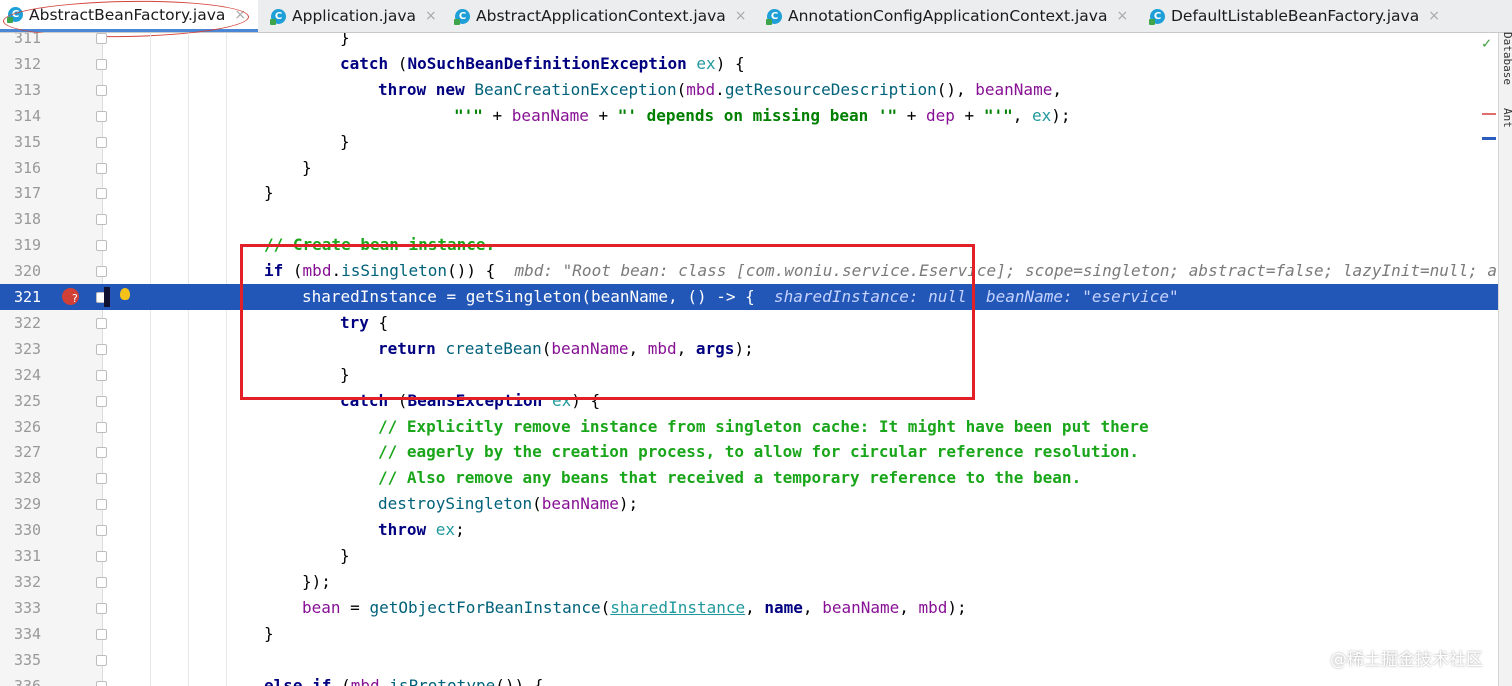  I want to click on line-number: 327, so click(34, 452).